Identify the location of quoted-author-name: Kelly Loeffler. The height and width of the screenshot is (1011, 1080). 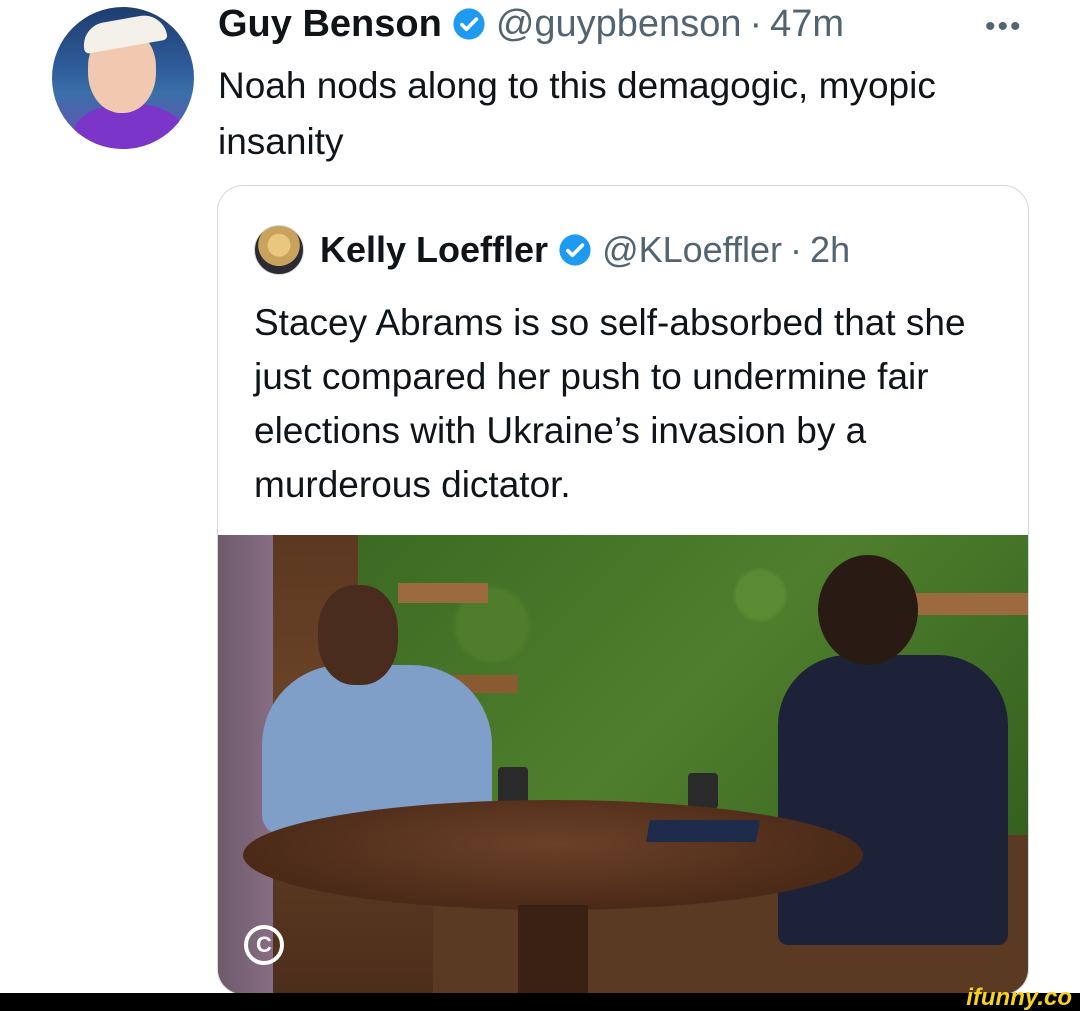
(434, 250).